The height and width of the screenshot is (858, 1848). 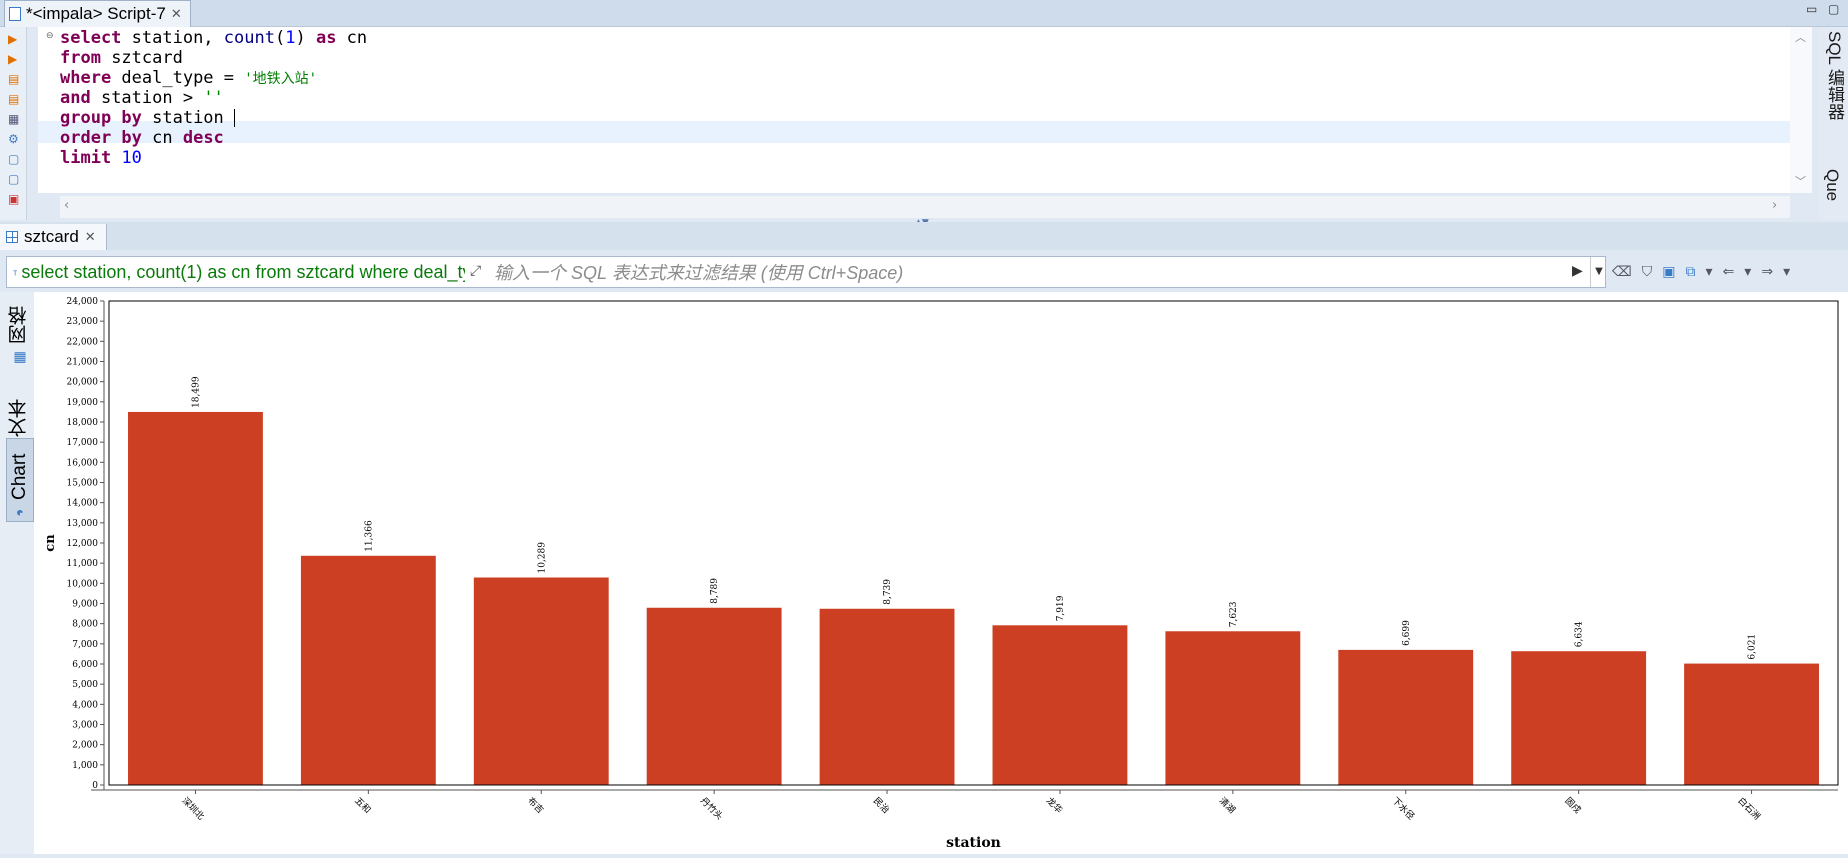 I want to click on code-line-4: and station > '', so click(x=142, y=98).